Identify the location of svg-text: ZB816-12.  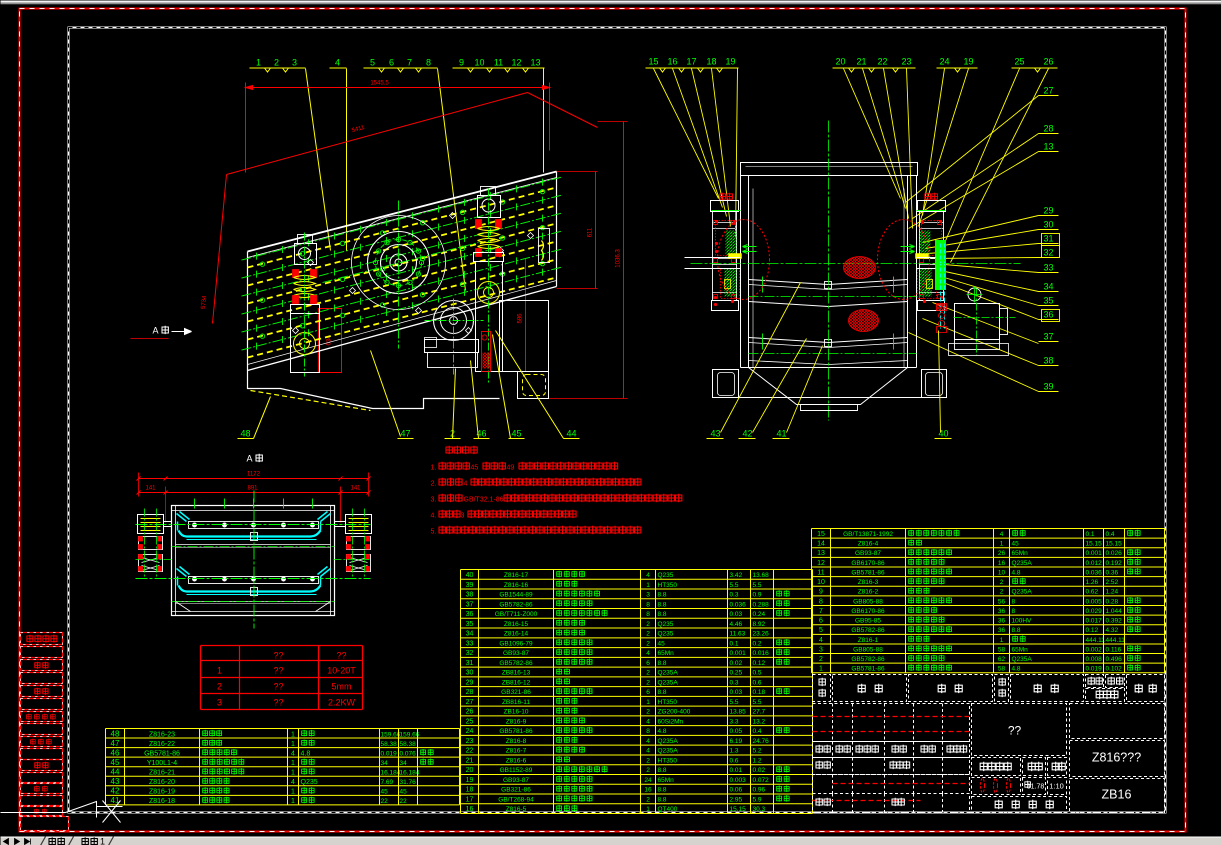
(516, 682).